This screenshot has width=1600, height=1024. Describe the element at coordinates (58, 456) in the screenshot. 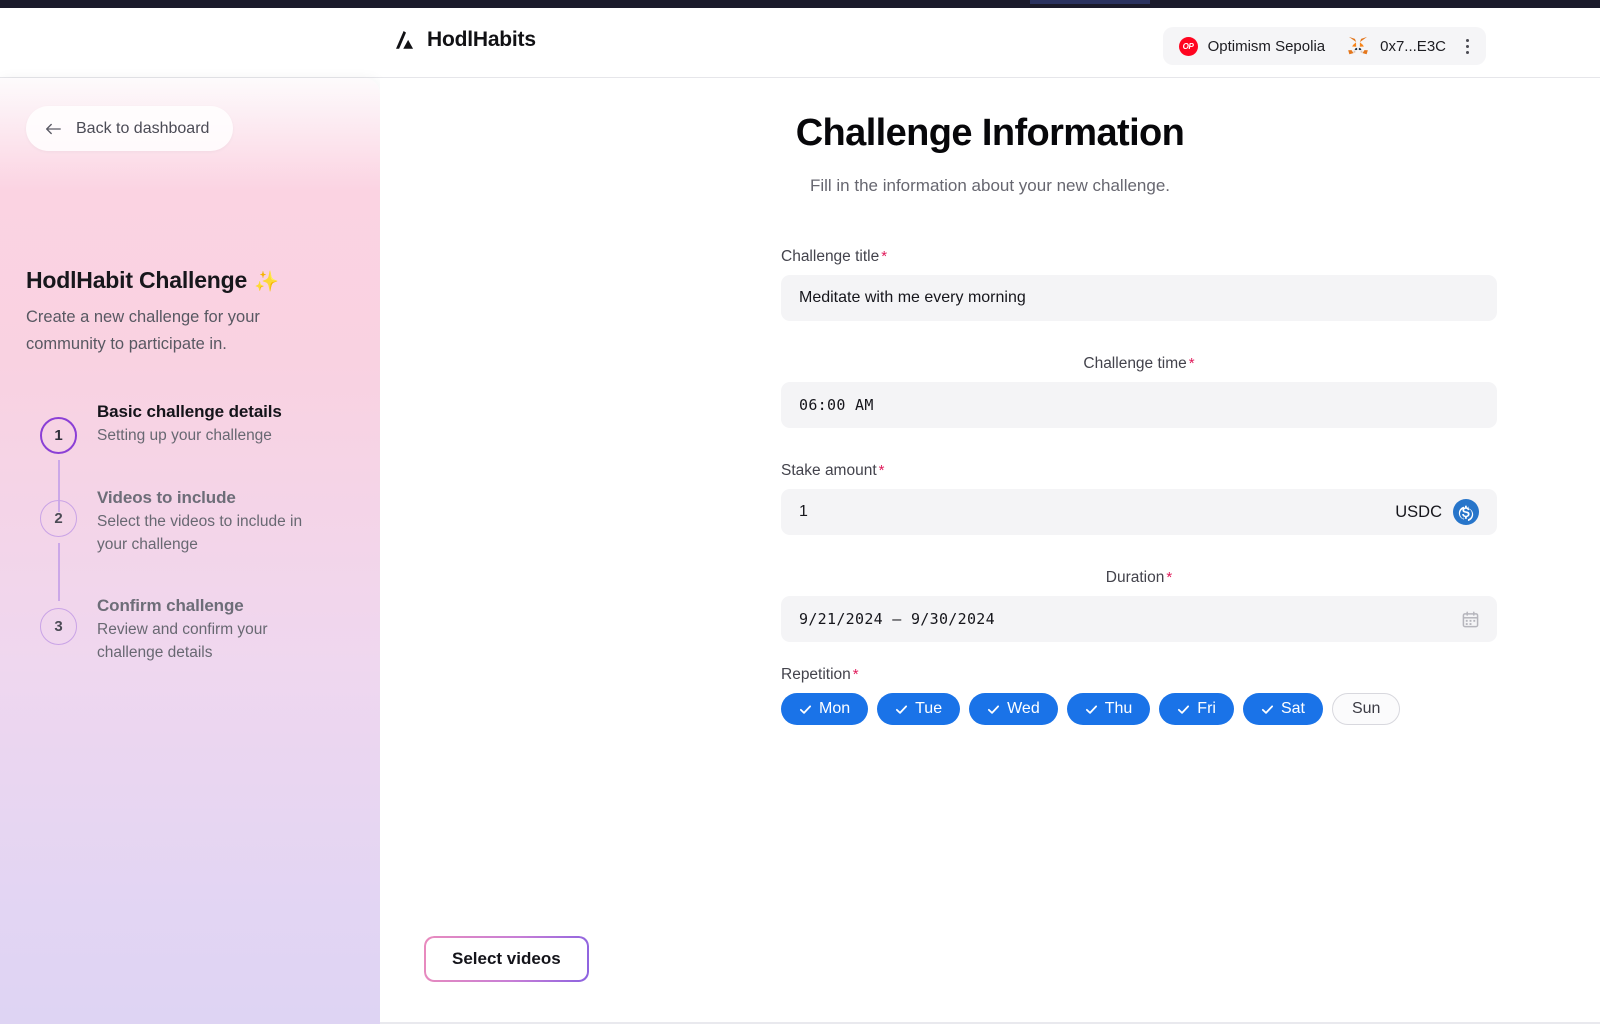

I see `step-rail: 1` at that location.